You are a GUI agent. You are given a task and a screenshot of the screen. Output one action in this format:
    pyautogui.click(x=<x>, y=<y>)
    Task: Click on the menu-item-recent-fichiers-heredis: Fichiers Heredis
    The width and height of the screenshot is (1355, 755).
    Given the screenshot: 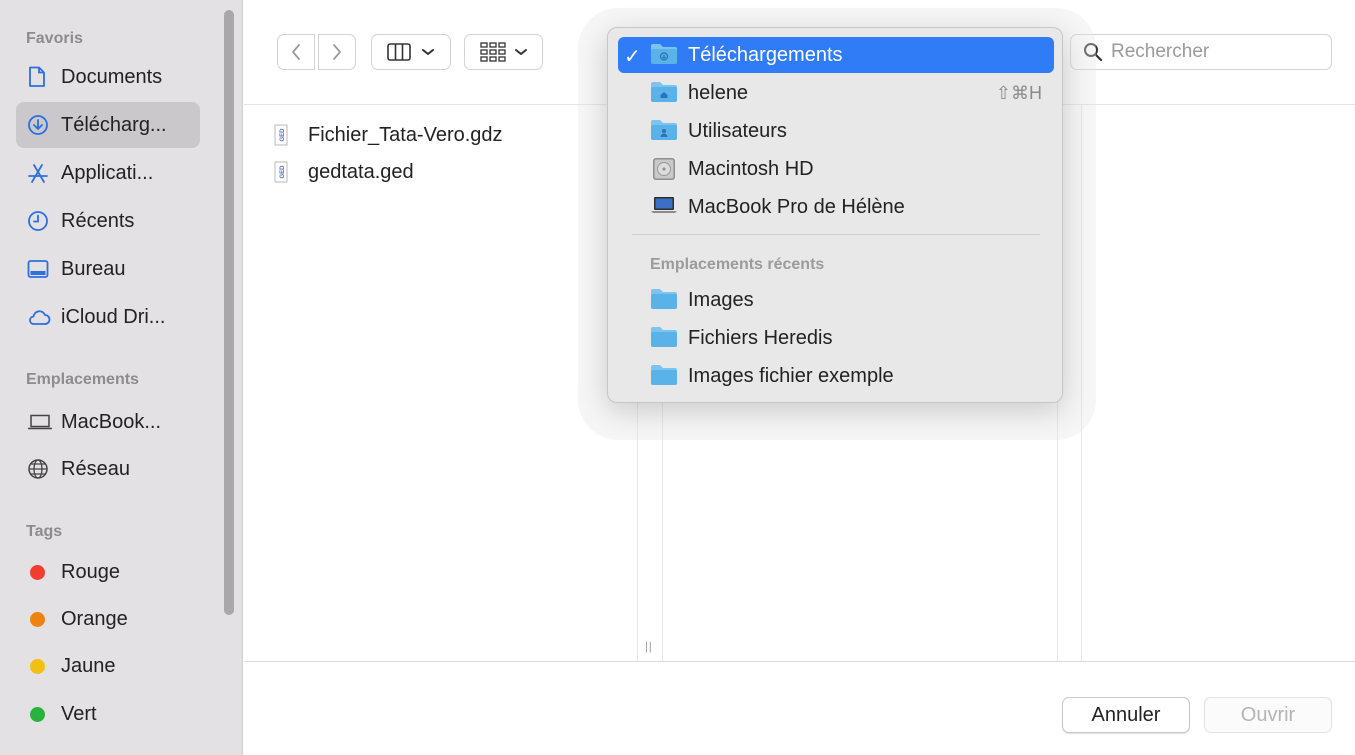 What is the action you would take?
    pyautogui.click(x=836, y=338)
    